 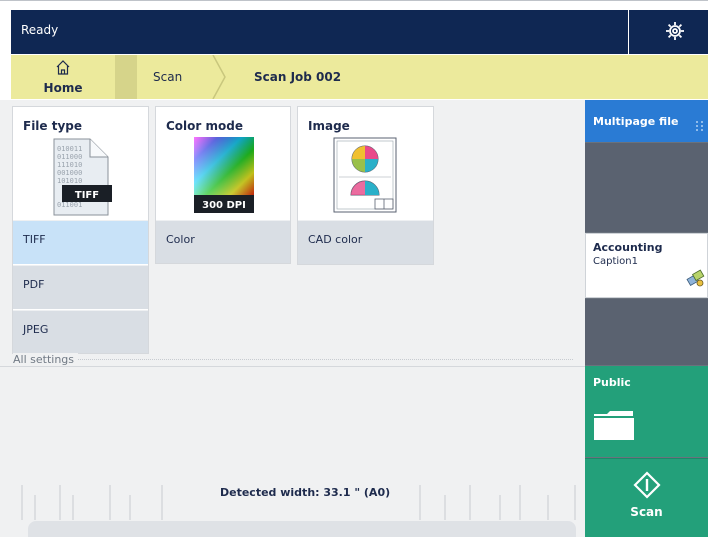 I want to click on breadcrumb-item-current: Scan Job 002, so click(x=298, y=77).